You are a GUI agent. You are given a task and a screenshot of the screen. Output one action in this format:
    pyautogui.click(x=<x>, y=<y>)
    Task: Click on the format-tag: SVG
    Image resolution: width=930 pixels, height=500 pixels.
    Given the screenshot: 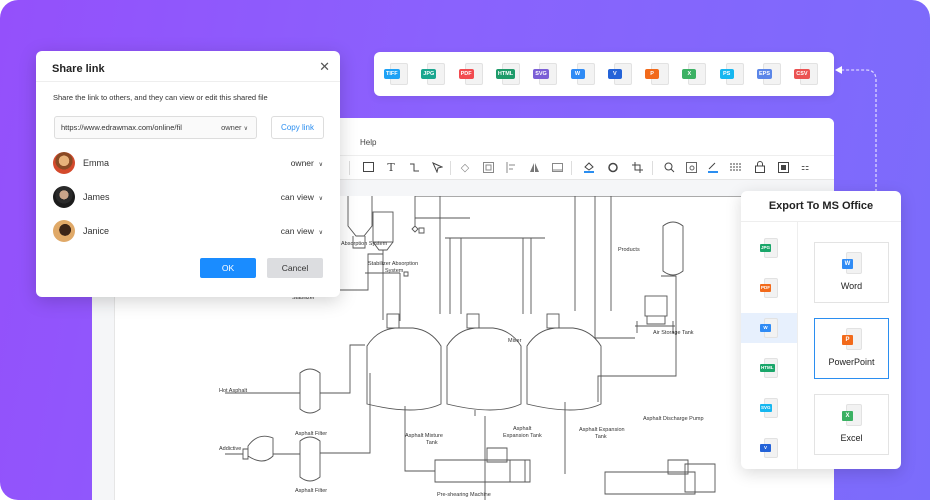 What is the action you would take?
    pyautogui.click(x=541, y=74)
    